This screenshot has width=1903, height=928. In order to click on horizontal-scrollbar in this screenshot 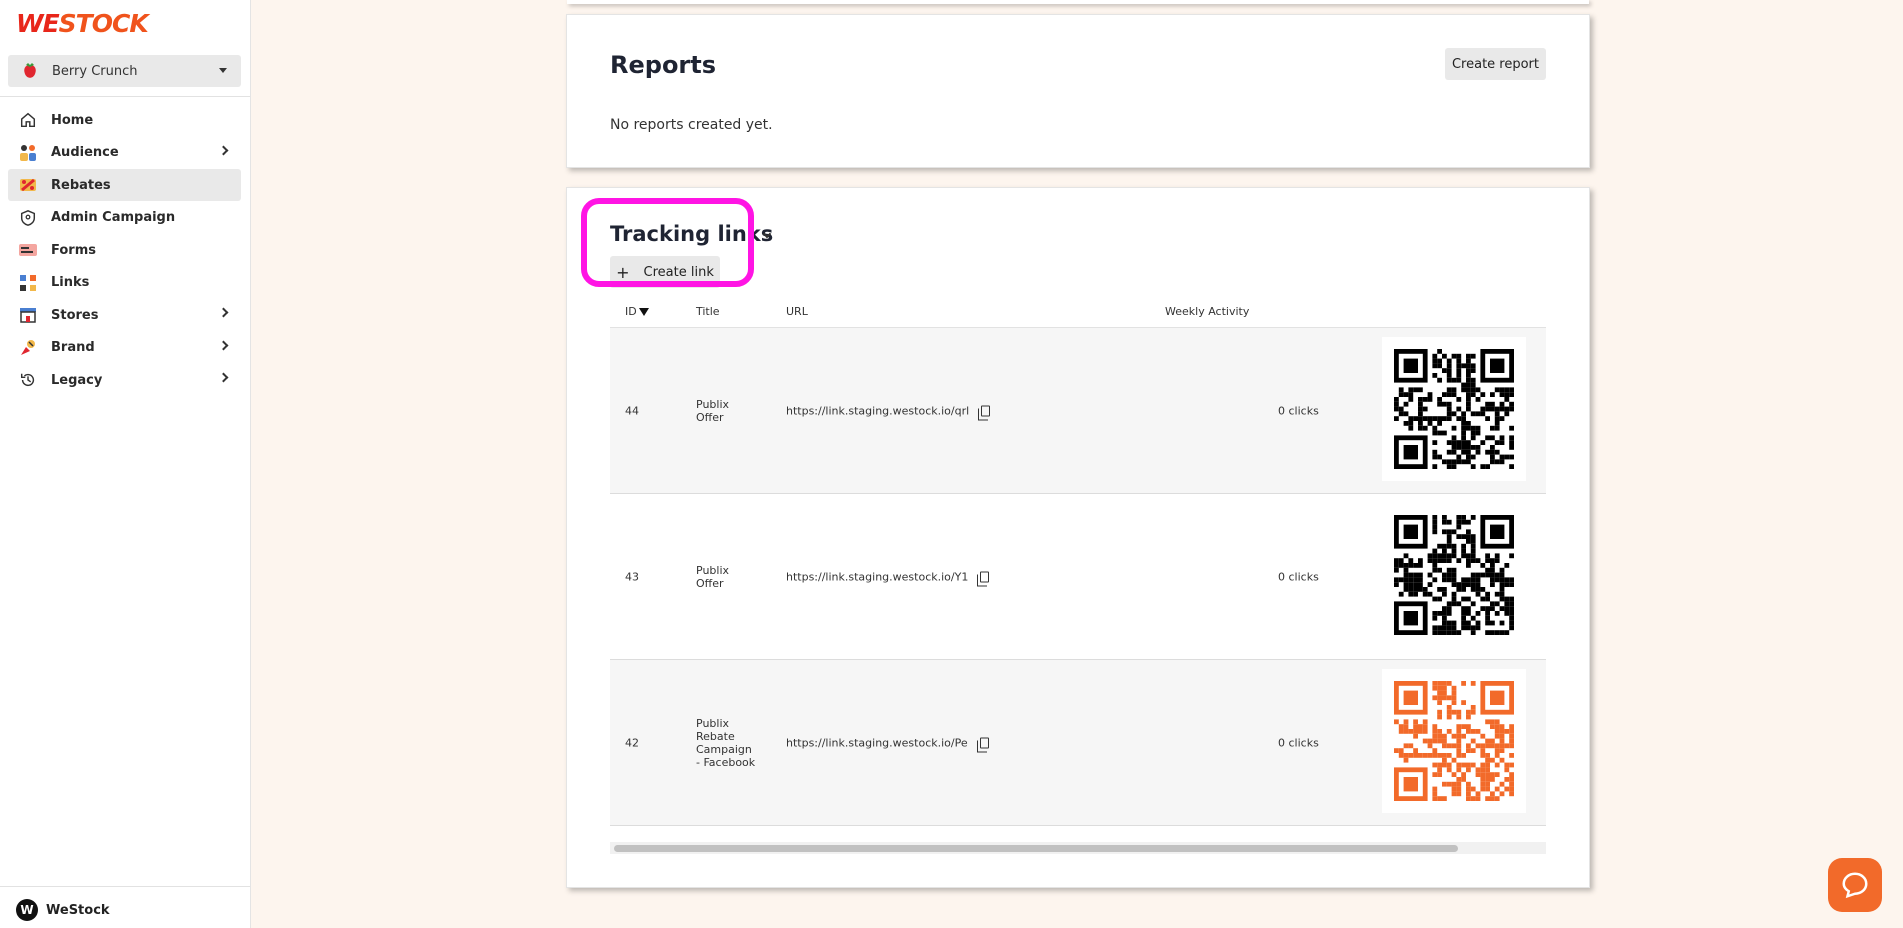, I will do `click(1078, 848)`.